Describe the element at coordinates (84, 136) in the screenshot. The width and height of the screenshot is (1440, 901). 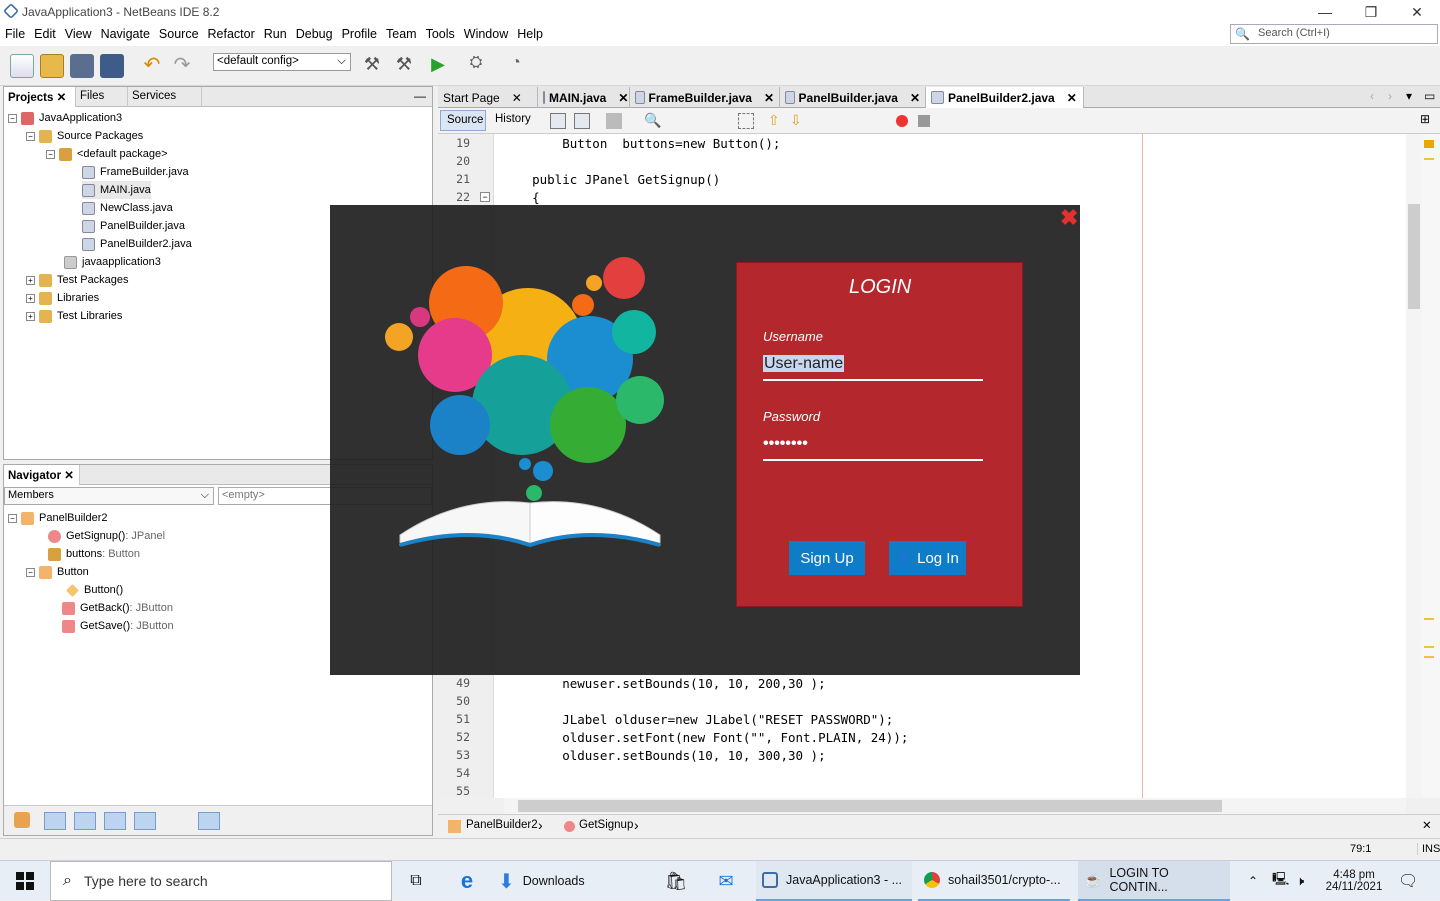
I see `tree-item: − Source Packages` at that location.